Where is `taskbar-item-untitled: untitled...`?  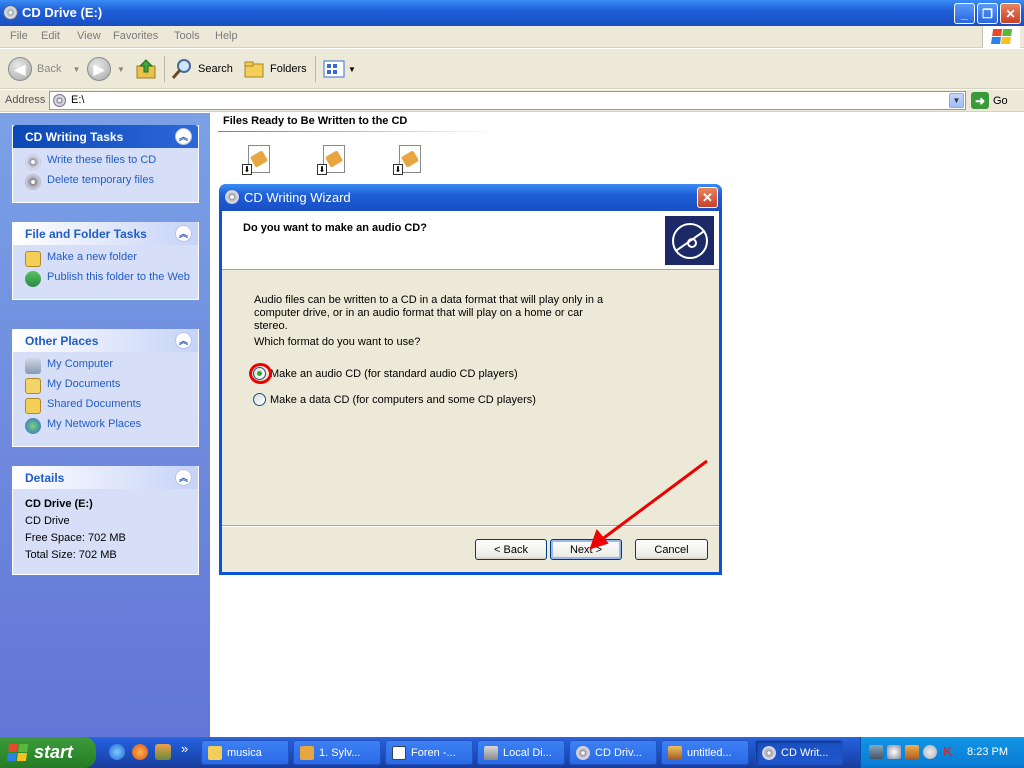 taskbar-item-untitled: untitled... is located at coordinates (705, 752).